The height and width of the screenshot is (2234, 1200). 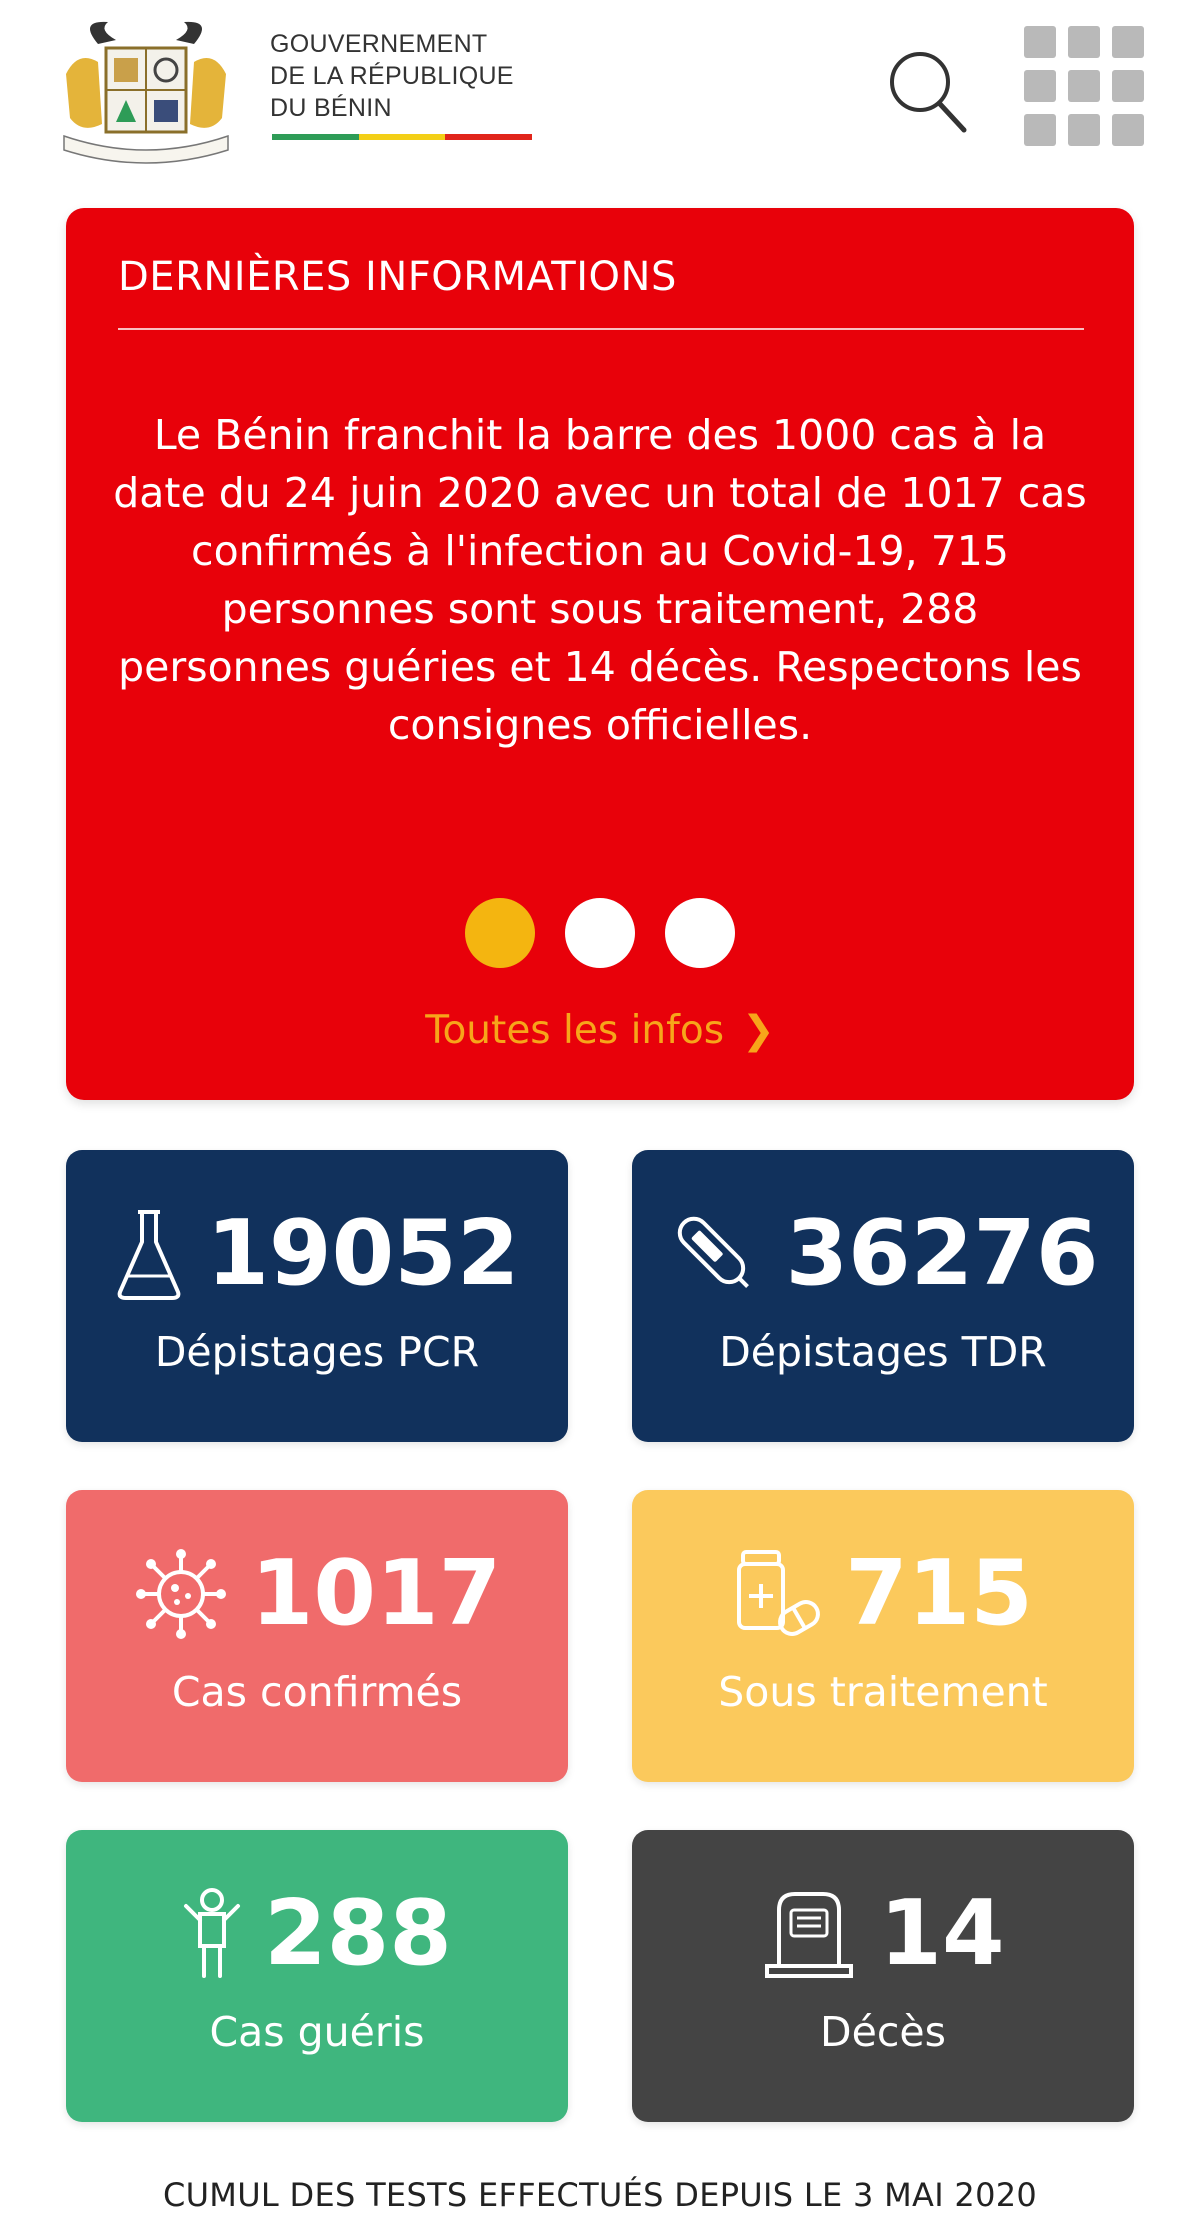 What do you see at coordinates (601, 329) in the screenshot?
I see `news-divider` at bounding box center [601, 329].